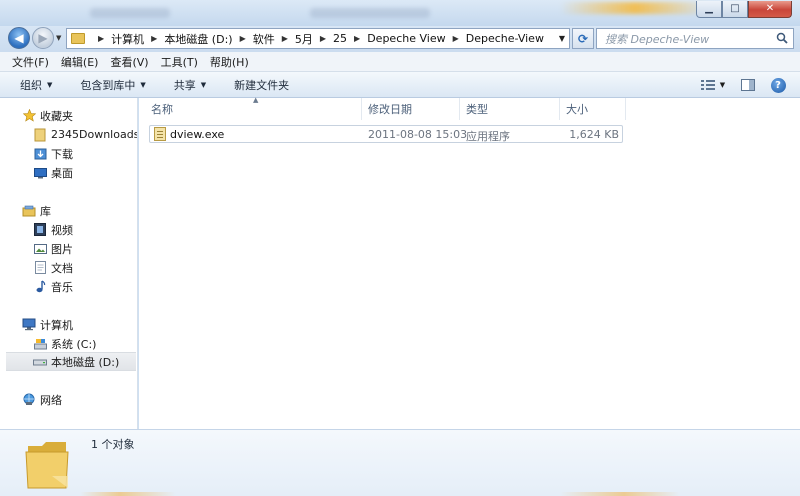 The width and height of the screenshot is (800, 496). Describe the element at coordinates (390, 109) in the screenshot. I see `column-header-label: 修改日期` at that location.